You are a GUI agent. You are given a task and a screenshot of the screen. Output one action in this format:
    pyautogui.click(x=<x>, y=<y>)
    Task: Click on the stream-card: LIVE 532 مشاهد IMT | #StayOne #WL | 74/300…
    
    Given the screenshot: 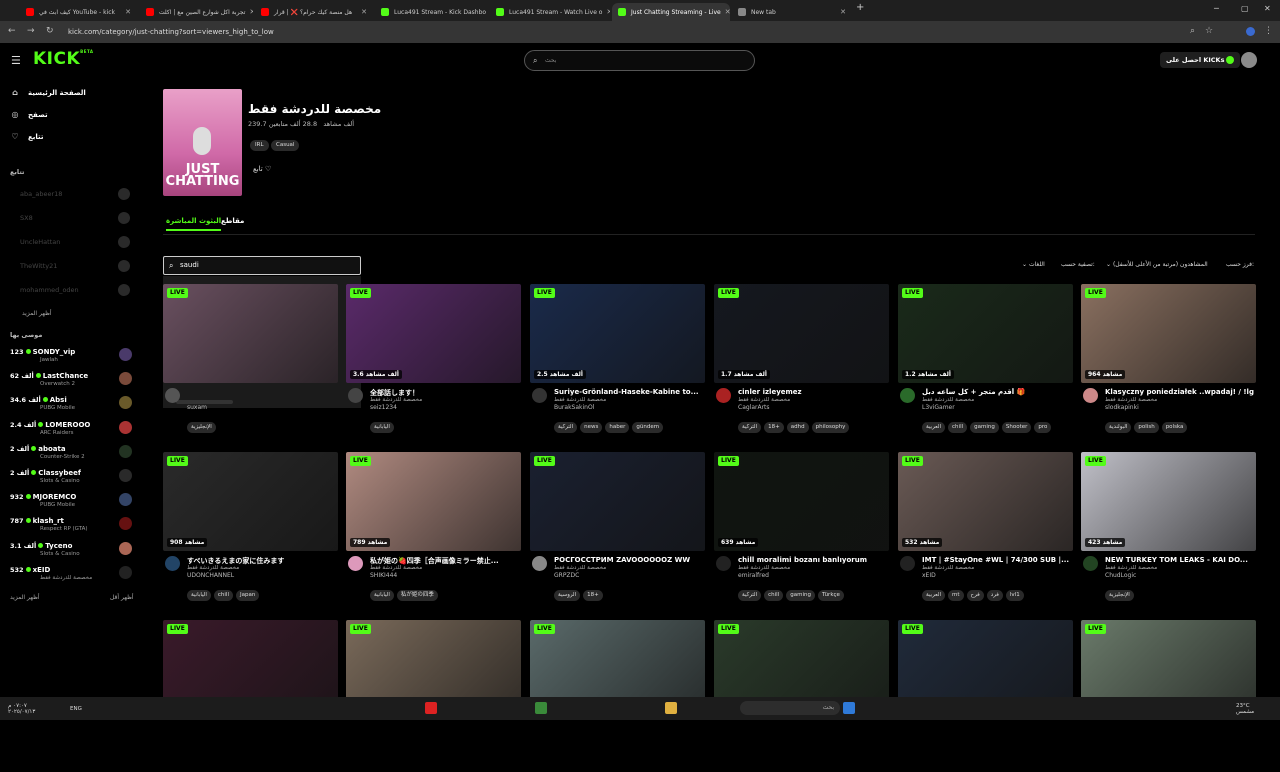 What is the action you would take?
    pyautogui.click(x=985, y=528)
    